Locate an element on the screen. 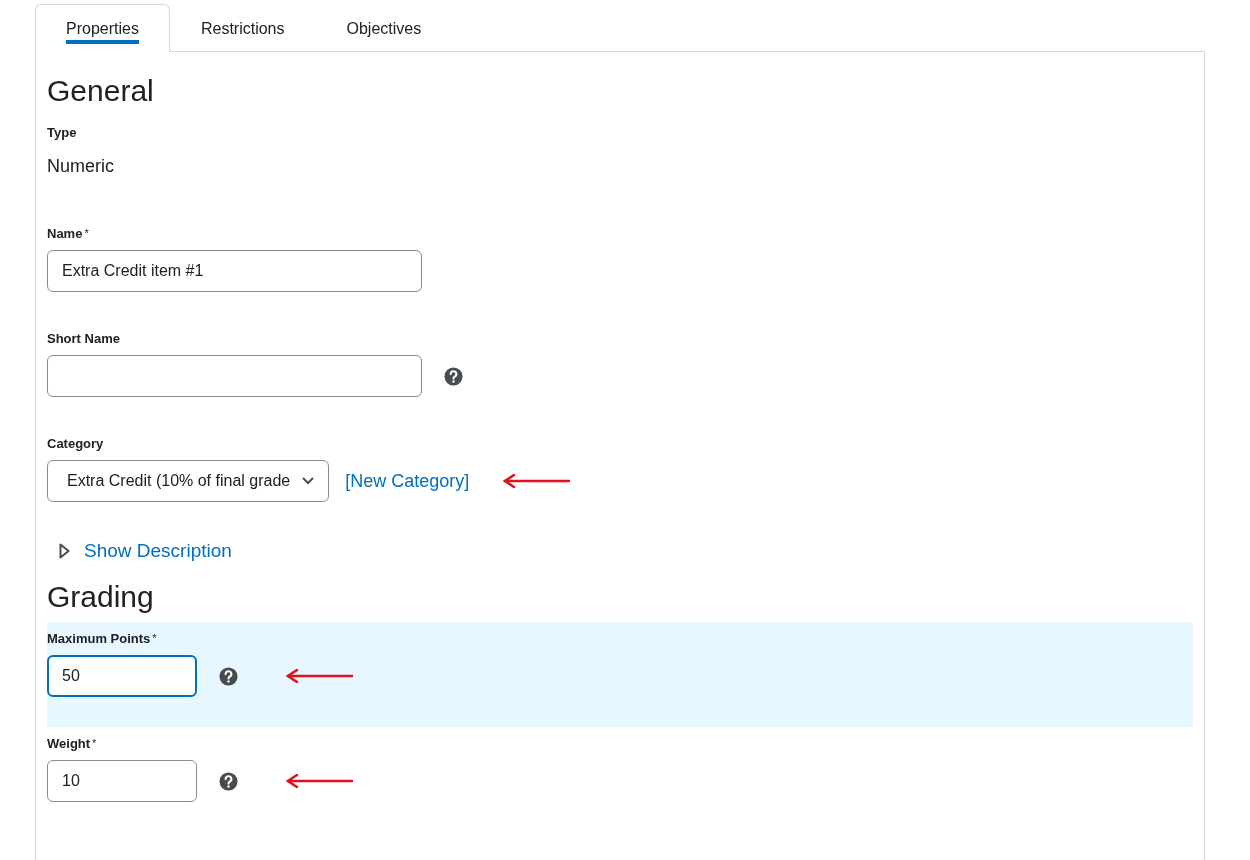 Image resolution: width=1250 pixels, height=860 pixels. tab: Restrictions is located at coordinates (242, 28).